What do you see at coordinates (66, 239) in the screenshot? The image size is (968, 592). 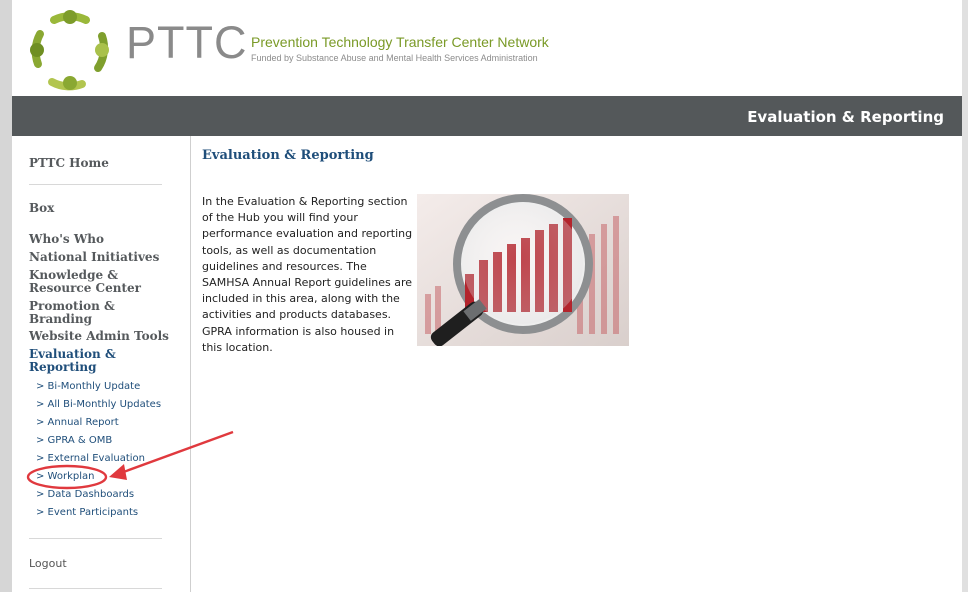 I see `sidebar-item-whos-who: Who's Who` at bounding box center [66, 239].